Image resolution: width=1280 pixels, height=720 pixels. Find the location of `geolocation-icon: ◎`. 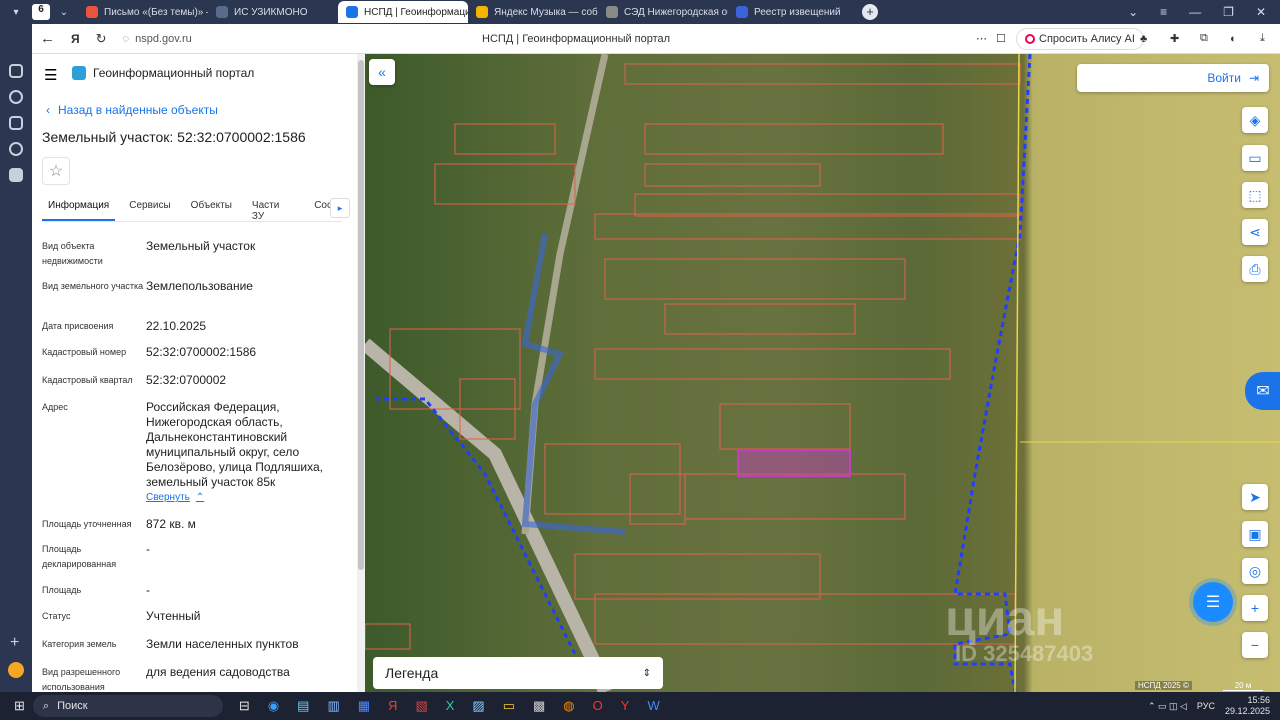

geolocation-icon: ◎ is located at coordinates (1255, 571).